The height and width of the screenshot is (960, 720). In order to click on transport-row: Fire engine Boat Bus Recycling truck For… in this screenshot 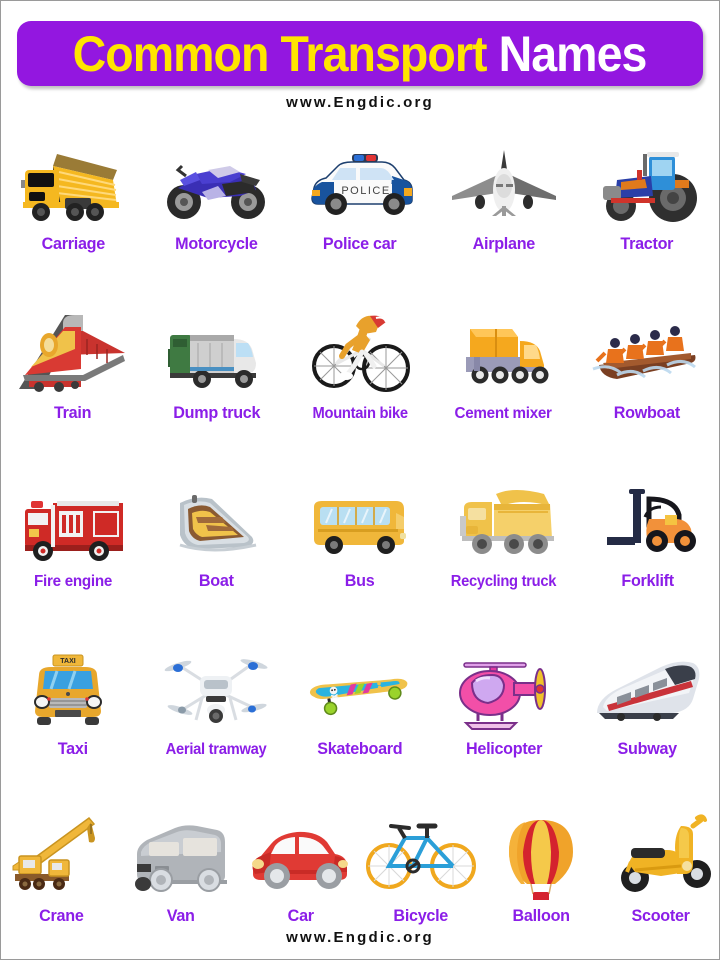, I will do `click(360, 531)`.